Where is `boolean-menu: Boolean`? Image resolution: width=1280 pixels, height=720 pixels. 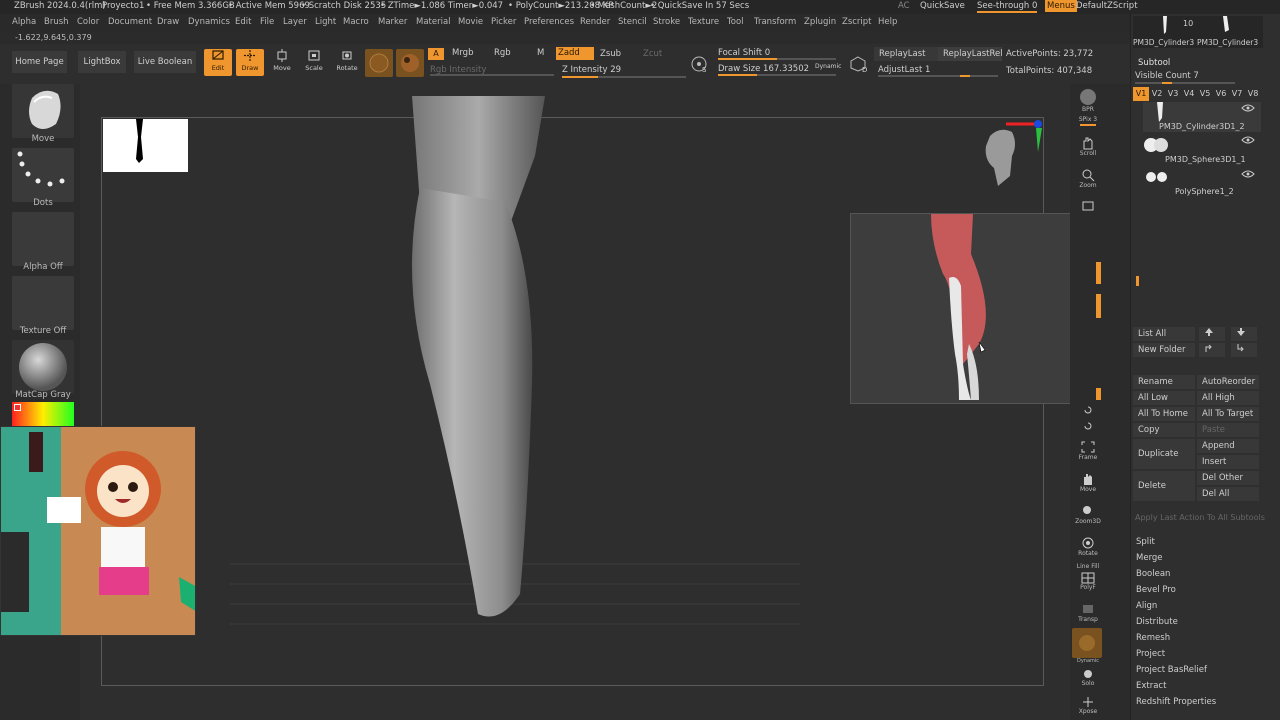 boolean-menu: Boolean is located at coordinates (1153, 574).